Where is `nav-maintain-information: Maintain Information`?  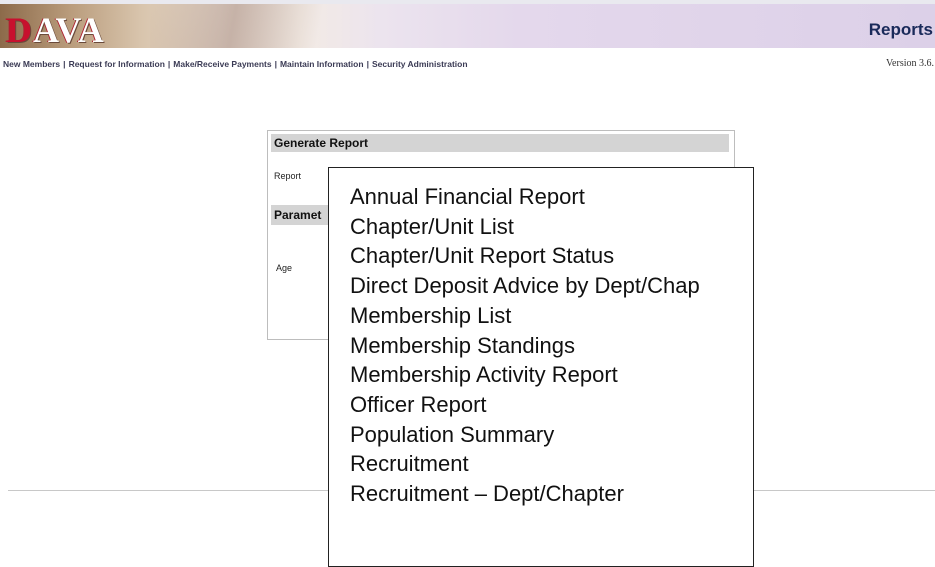 nav-maintain-information: Maintain Information is located at coordinates (322, 64).